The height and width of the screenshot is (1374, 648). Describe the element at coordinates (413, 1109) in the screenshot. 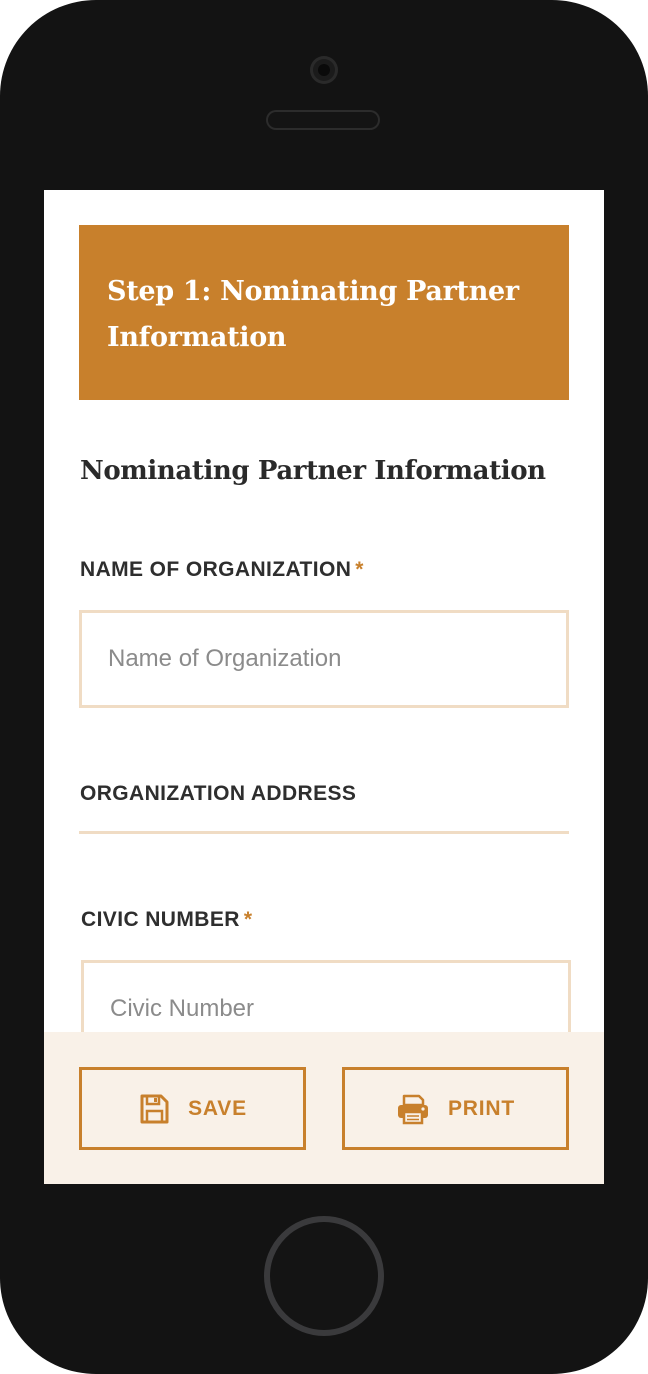

I see `printer-icon` at that location.